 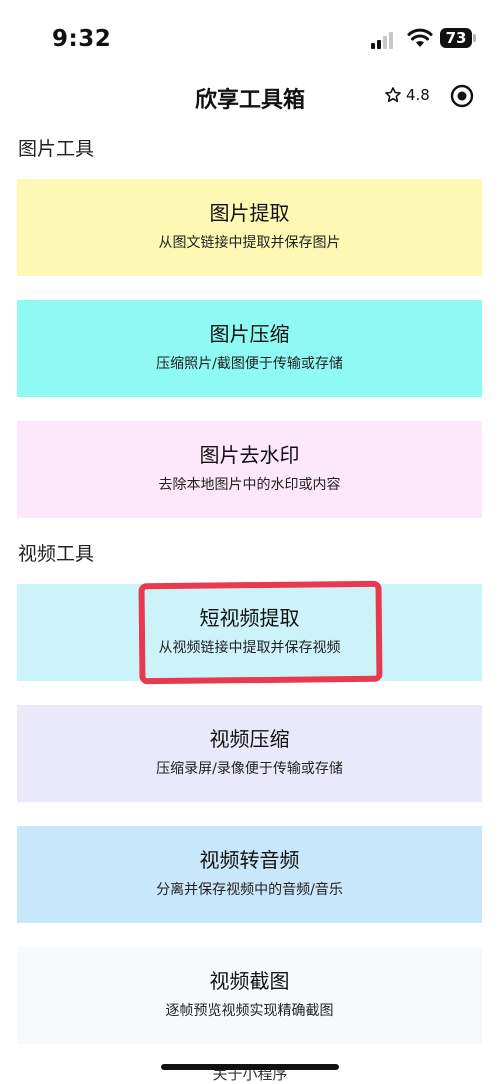 What do you see at coordinates (249, 995) in the screenshot?
I see `card-video-screenshot: 视频截图 逐帧预览视频实现精确截图` at bounding box center [249, 995].